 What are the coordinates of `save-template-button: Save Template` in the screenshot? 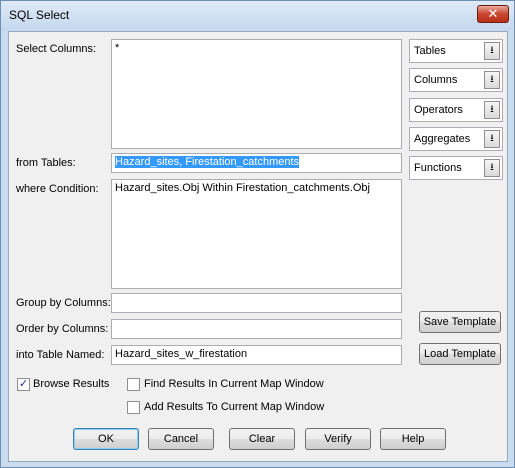 It's located at (460, 322).